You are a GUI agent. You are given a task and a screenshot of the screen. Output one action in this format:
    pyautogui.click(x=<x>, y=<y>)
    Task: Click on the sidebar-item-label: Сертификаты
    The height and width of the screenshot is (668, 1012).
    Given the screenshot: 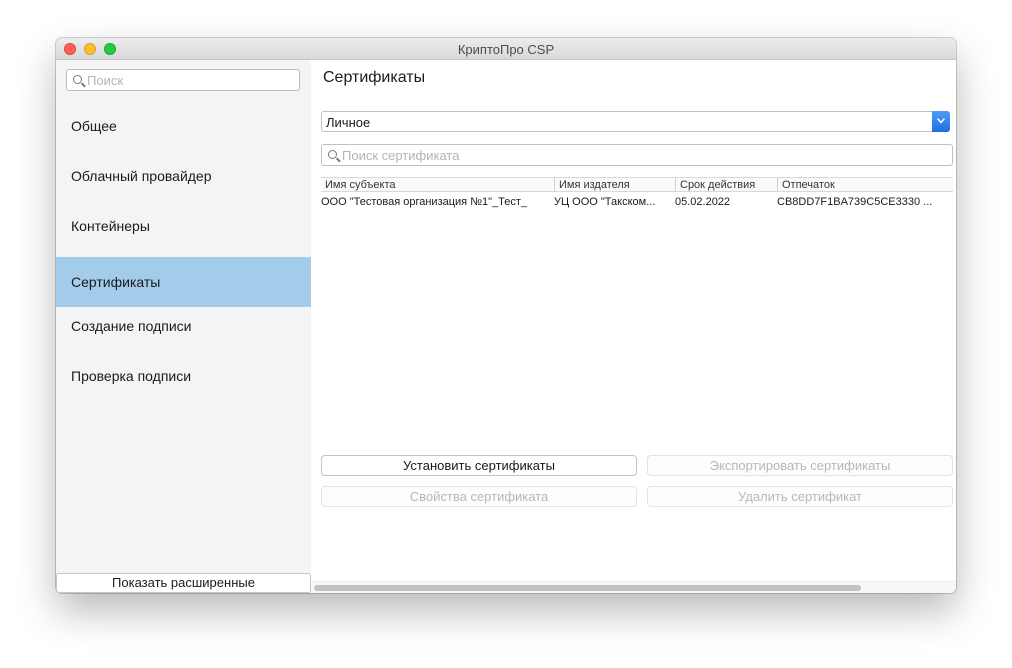 What is the action you would take?
    pyautogui.click(x=116, y=282)
    